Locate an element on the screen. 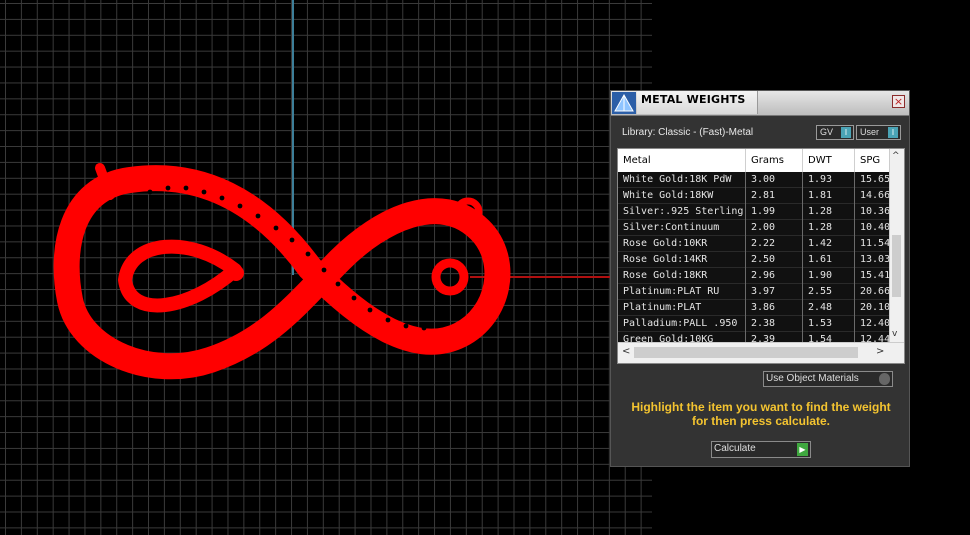 The image size is (970, 535). table-row: Rose Gold:14KR 2.50 1.61 13.03 is located at coordinates (754, 260).